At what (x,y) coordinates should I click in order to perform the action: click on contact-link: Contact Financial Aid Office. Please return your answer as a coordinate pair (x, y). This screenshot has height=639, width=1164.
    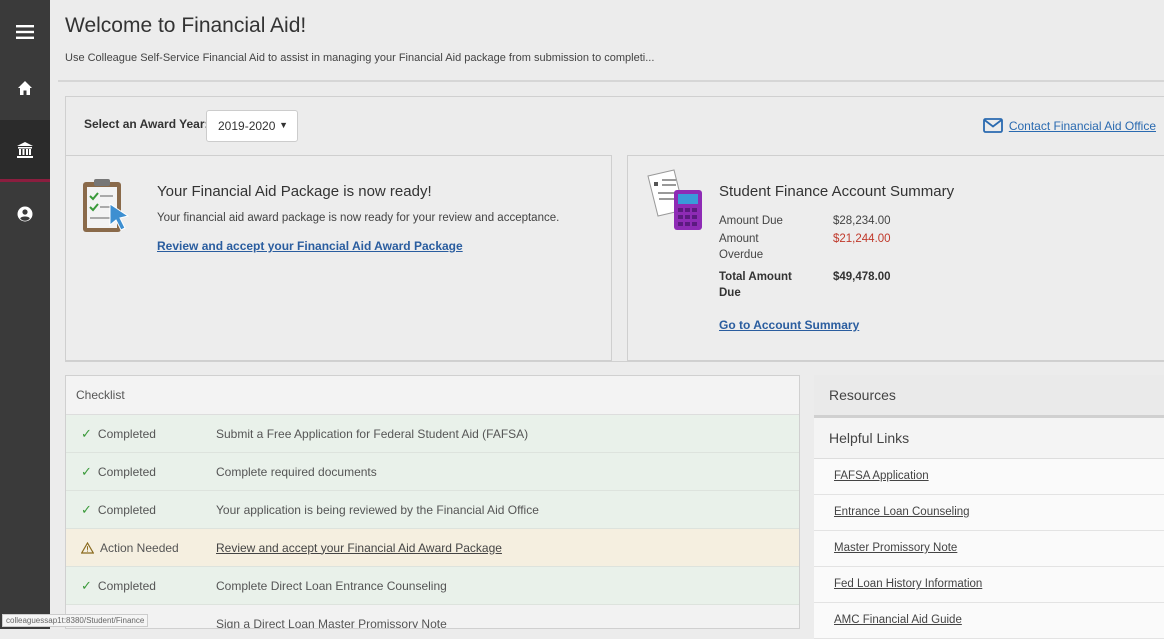
    Looking at the image, I should click on (1082, 126).